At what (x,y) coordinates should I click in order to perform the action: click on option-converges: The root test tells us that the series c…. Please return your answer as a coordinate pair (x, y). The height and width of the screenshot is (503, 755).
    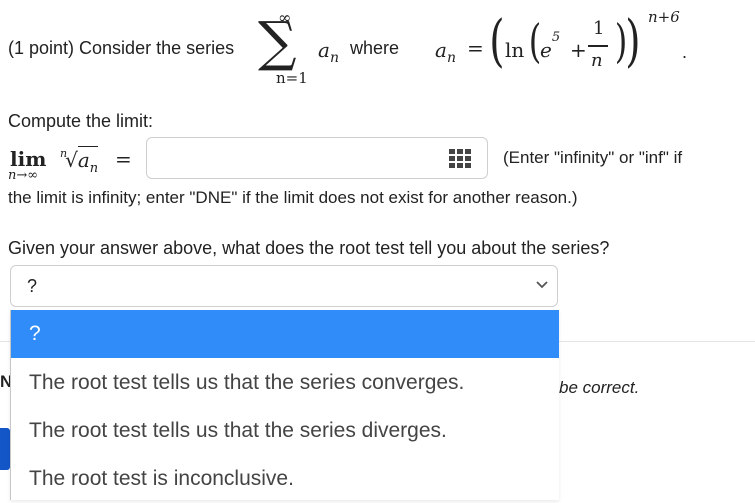
    Looking at the image, I should click on (285, 383).